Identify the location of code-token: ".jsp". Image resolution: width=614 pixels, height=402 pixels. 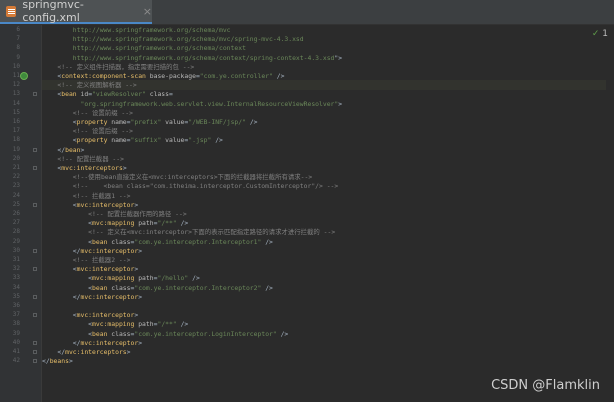
(200, 140).